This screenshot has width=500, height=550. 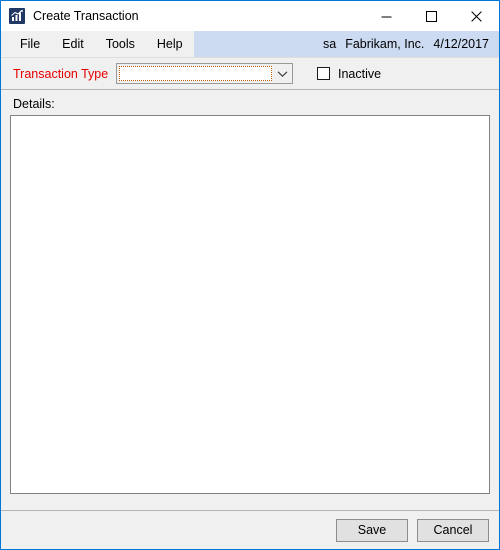 What do you see at coordinates (360, 73) in the screenshot?
I see `inactive-checkbox-label: Inactive` at bounding box center [360, 73].